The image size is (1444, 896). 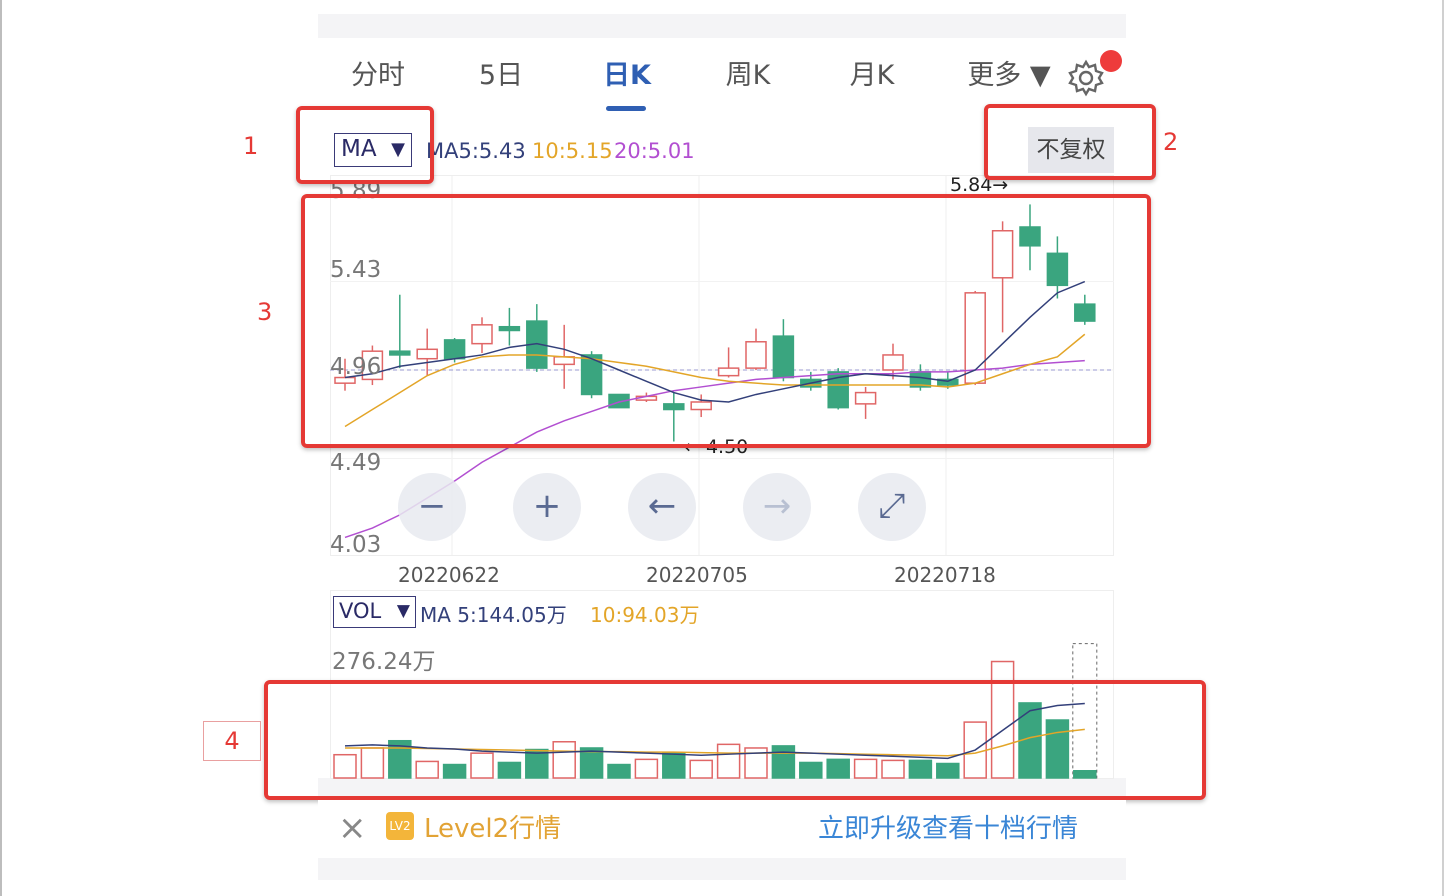 What do you see at coordinates (378, 76) in the screenshot?
I see `tab-intraday: 分时` at bounding box center [378, 76].